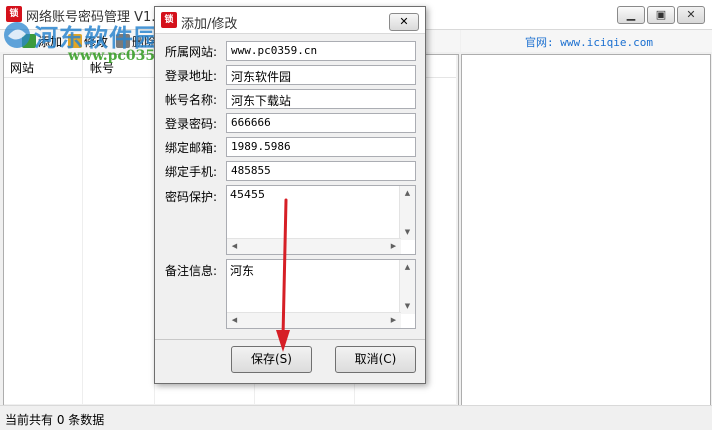  What do you see at coordinates (290, 339) in the screenshot?
I see `dialog-divider` at bounding box center [290, 339].